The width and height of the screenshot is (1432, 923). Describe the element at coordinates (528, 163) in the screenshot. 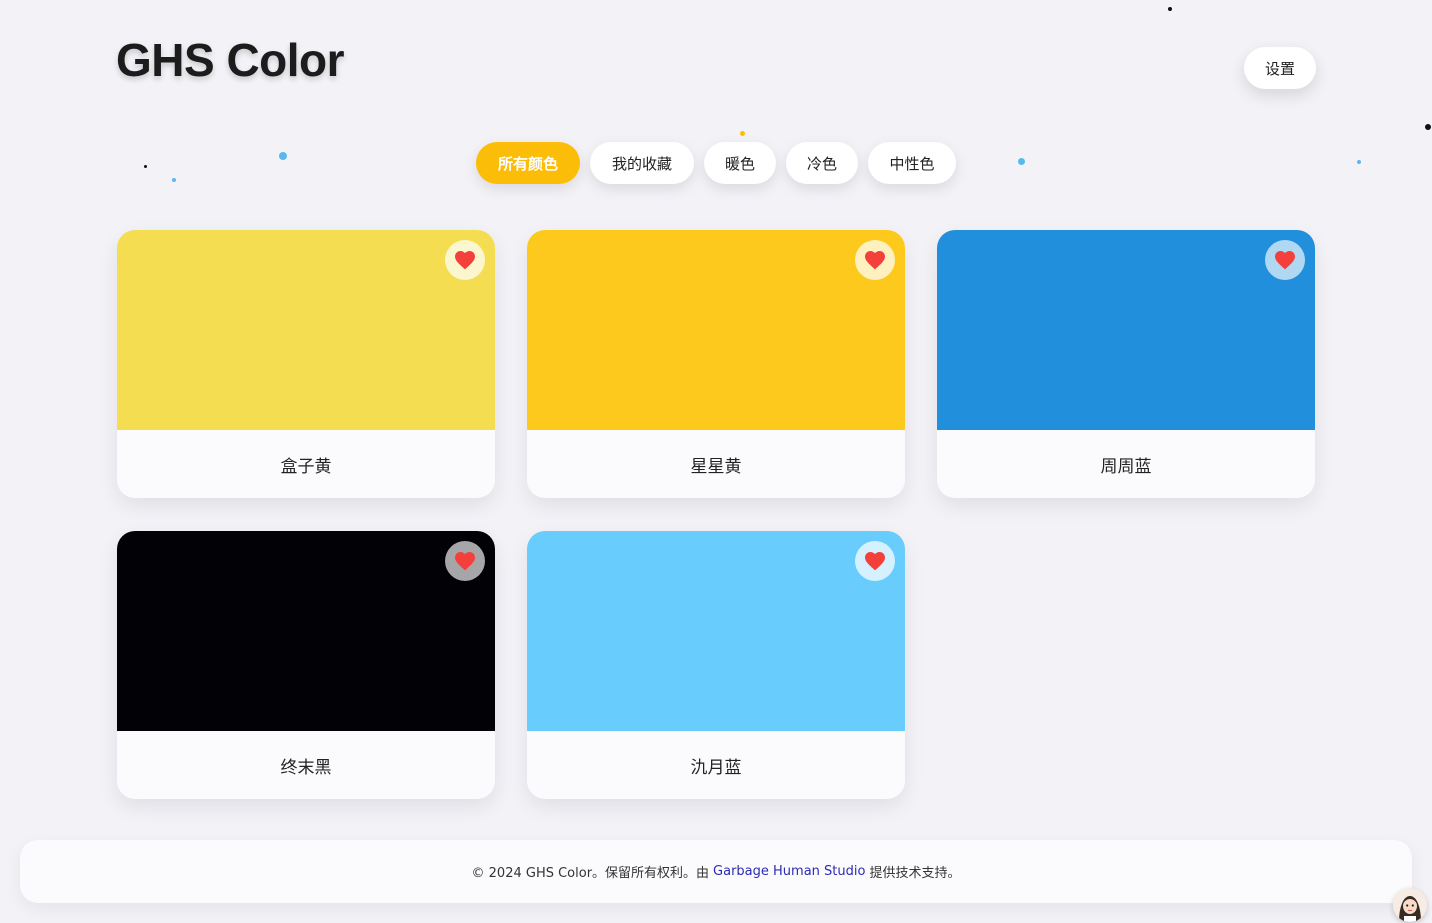

I see `filter-all-colors: 所有颜色` at that location.